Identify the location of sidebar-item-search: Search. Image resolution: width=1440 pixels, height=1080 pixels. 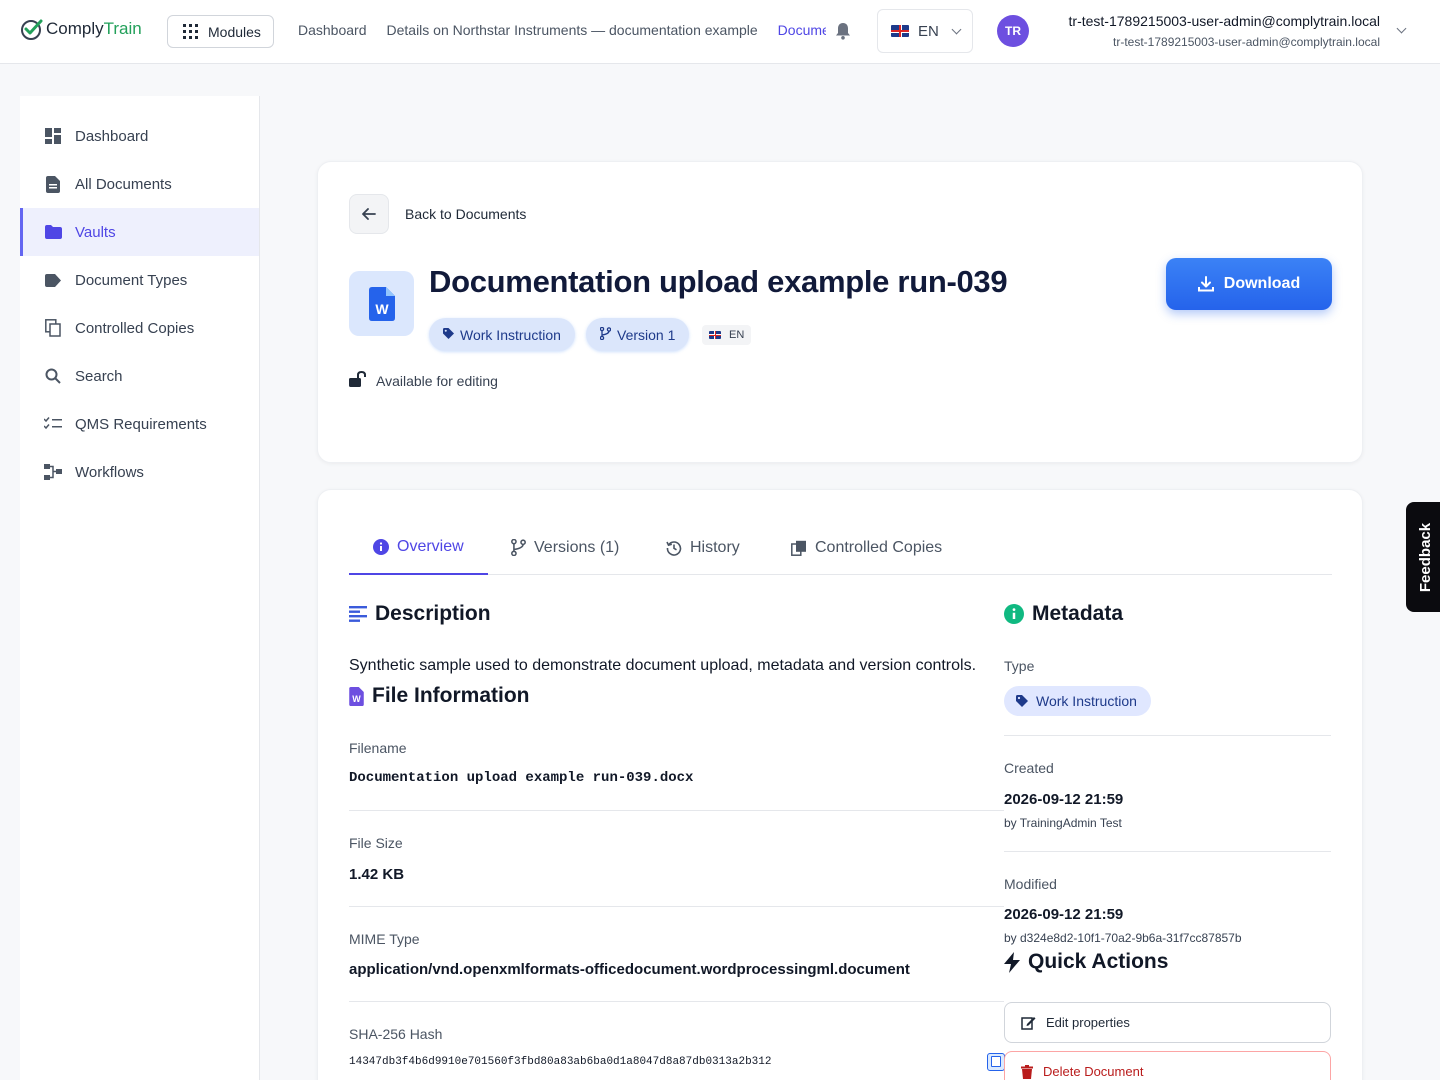
(139, 376).